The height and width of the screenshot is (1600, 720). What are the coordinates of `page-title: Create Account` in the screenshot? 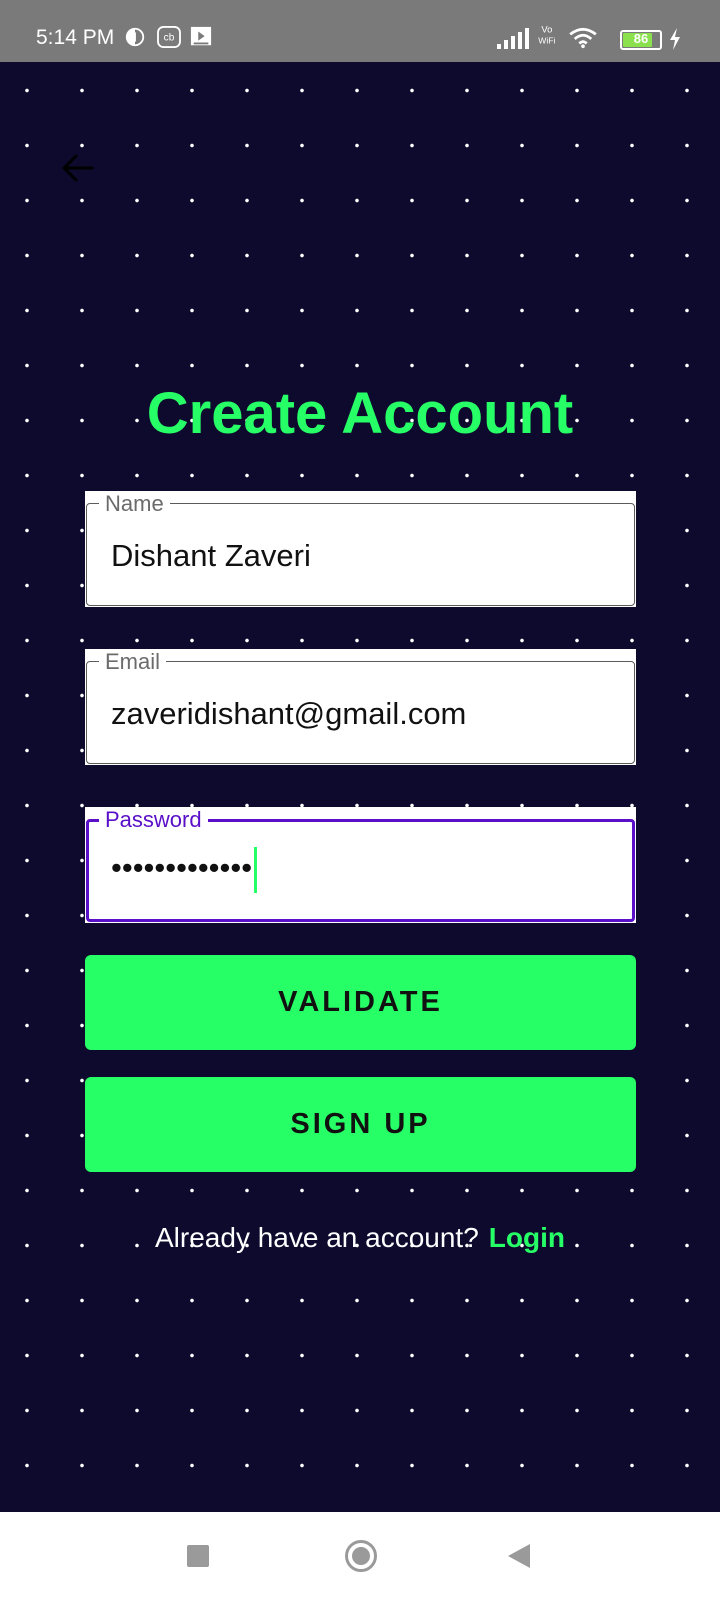 It's located at (360, 413).